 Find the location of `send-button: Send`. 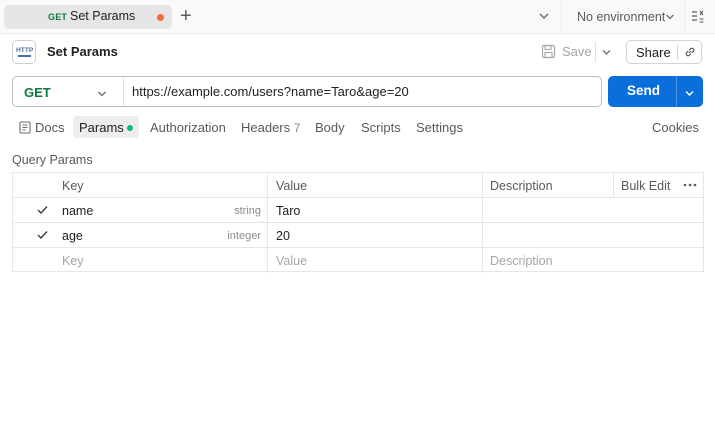

send-button: Send is located at coordinates (655, 91).